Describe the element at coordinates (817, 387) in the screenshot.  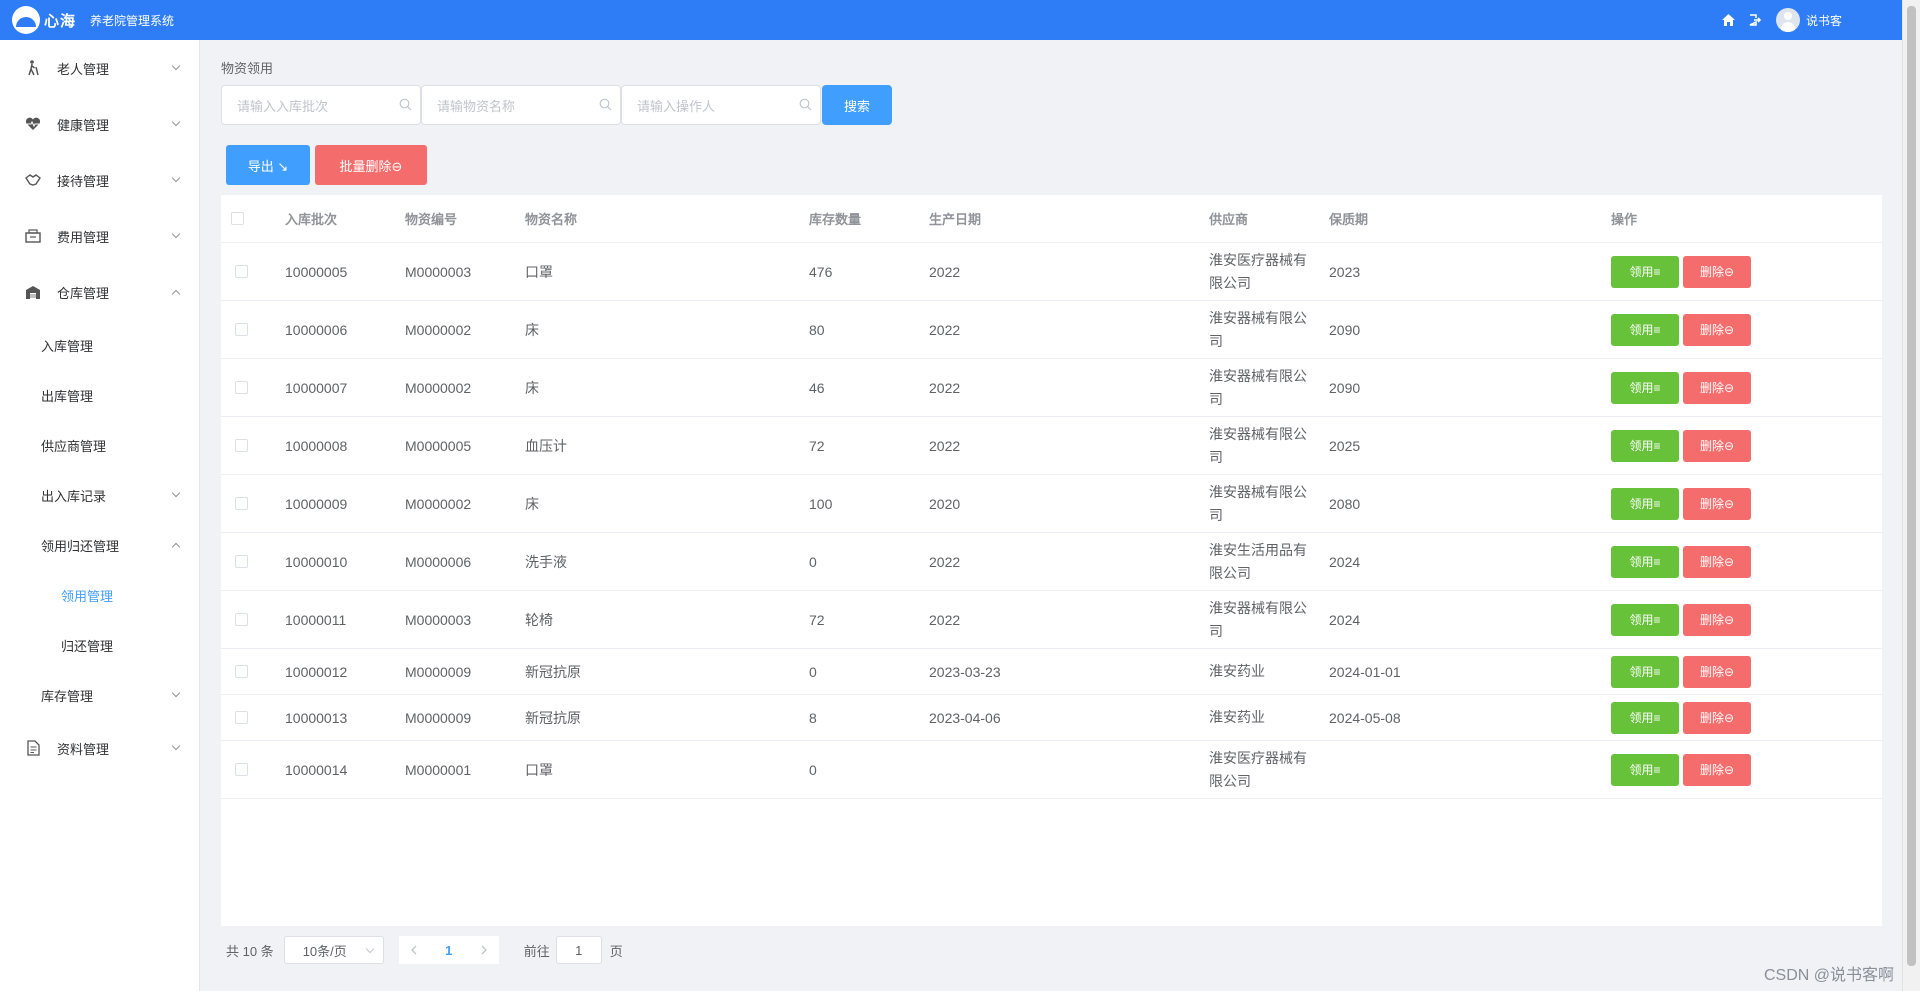
I see `cell-qty: 46` at that location.